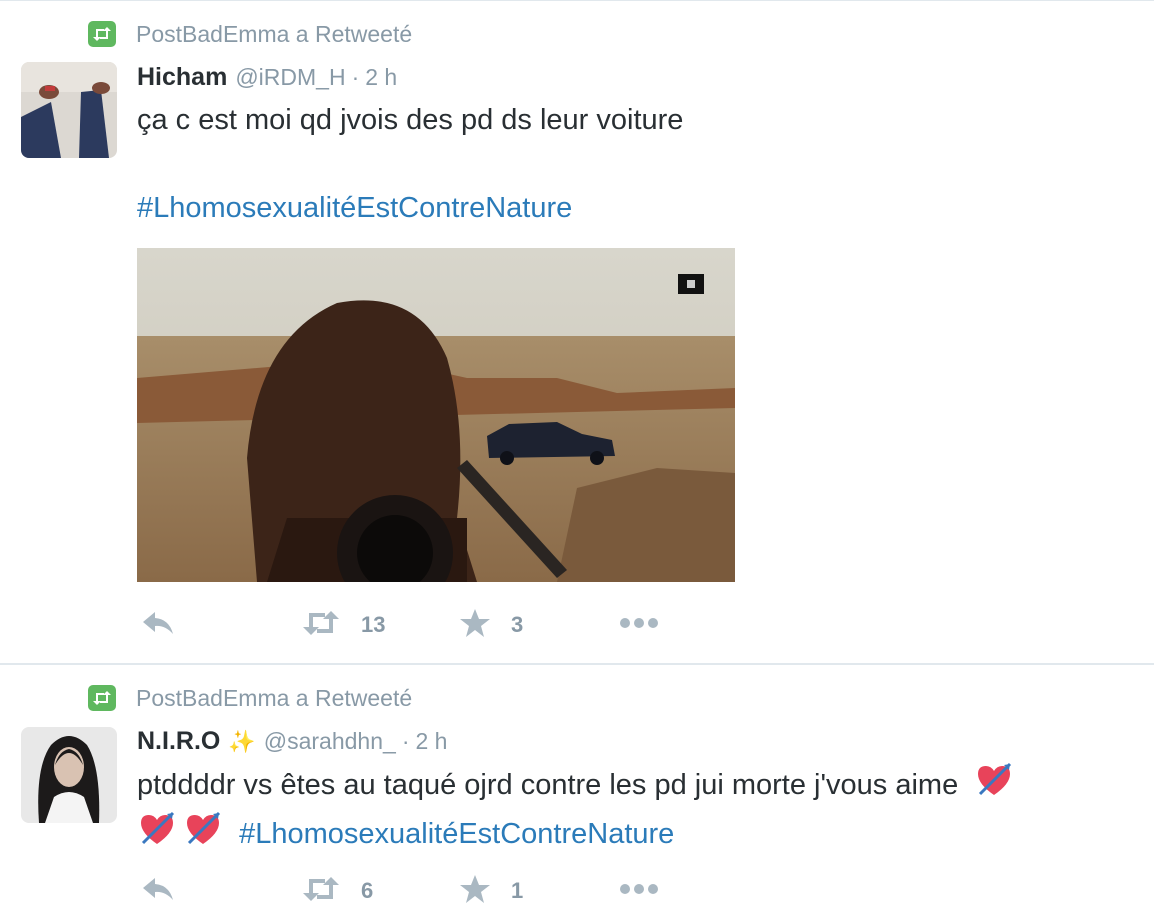 The width and height of the screenshot is (1154, 922). I want to click on author-name: N.I.R.O, so click(178, 741).